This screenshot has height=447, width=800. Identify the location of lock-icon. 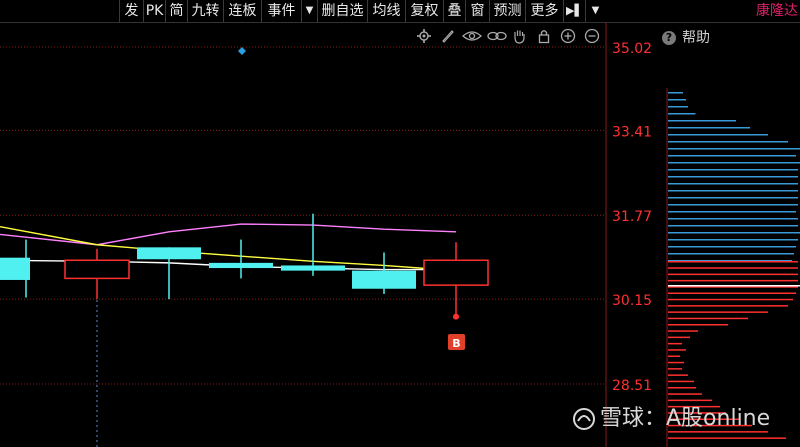
(544, 36).